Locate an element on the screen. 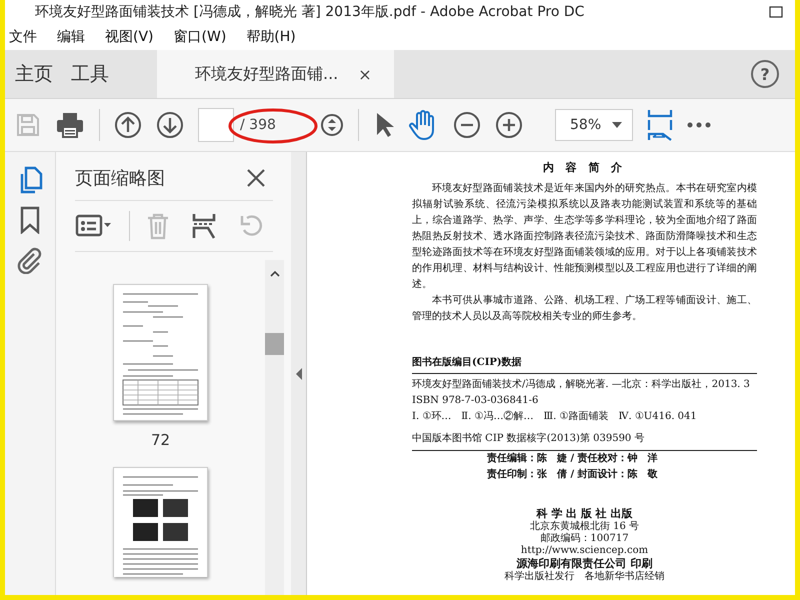 This screenshot has width=800, height=600. help-button: ? is located at coordinates (765, 74).